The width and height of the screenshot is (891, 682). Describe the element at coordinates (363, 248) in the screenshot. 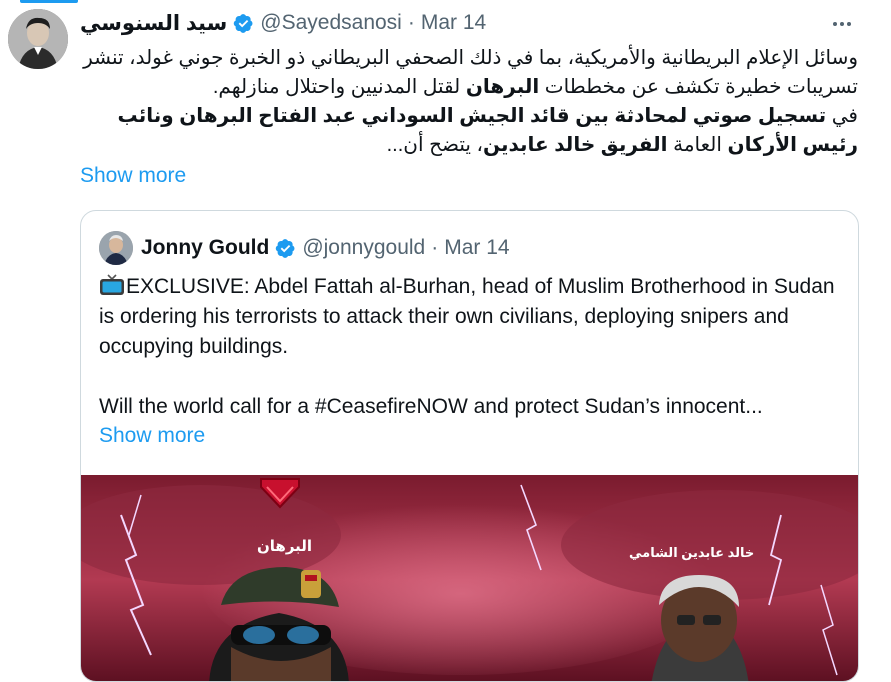

I see `quoted-author-handle: @jonnygould` at that location.